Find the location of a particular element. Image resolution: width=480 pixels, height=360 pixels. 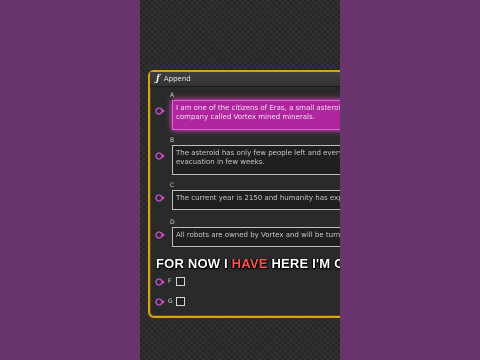

pin-label-c: C is located at coordinates (172, 185).